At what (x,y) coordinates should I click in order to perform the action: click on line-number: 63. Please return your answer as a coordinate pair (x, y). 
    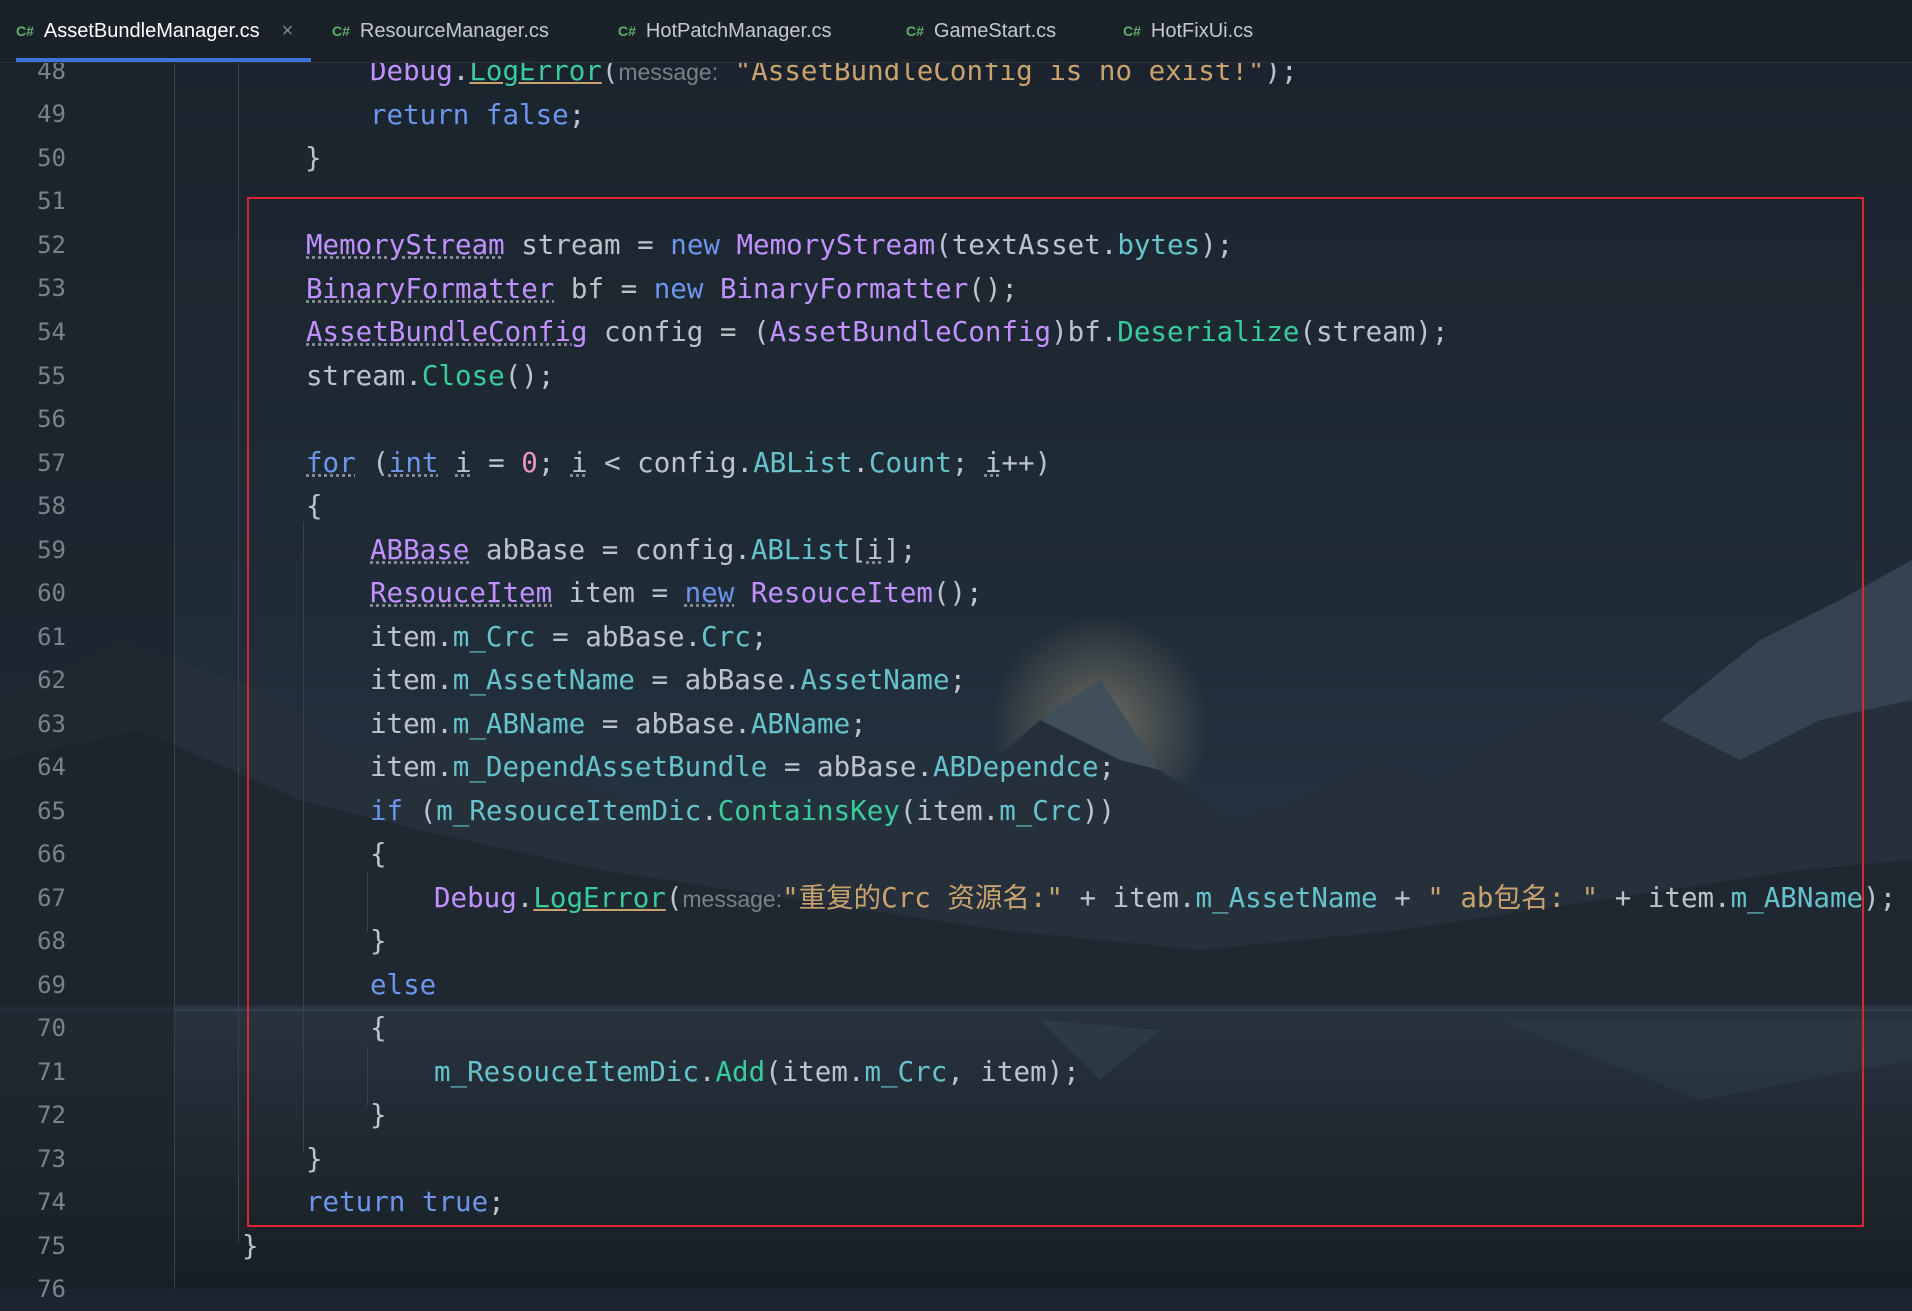
    Looking at the image, I should click on (51, 724).